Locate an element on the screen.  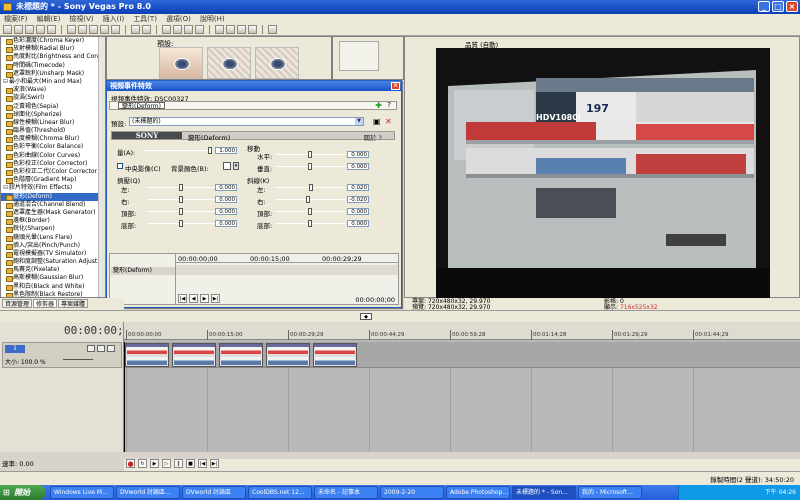
mute-icon is located at coordinates (91, 348).